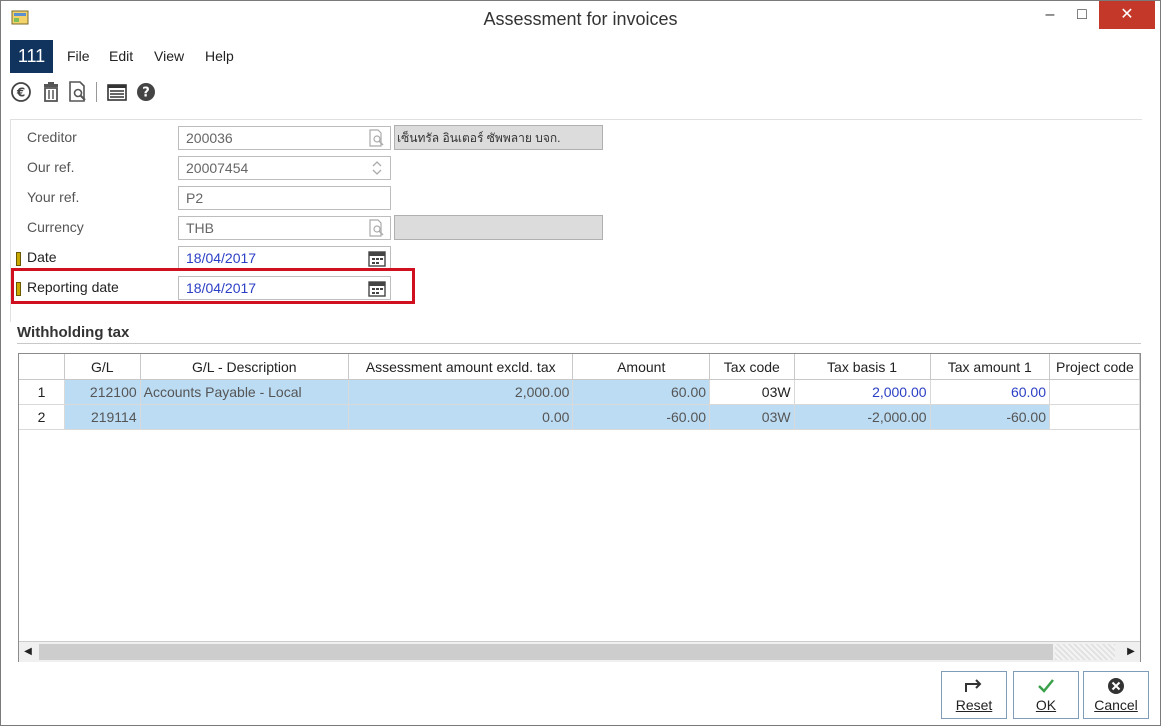  Describe the element at coordinates (974, 705) in the screenshot. I see `reset-label: Reset` at that location.